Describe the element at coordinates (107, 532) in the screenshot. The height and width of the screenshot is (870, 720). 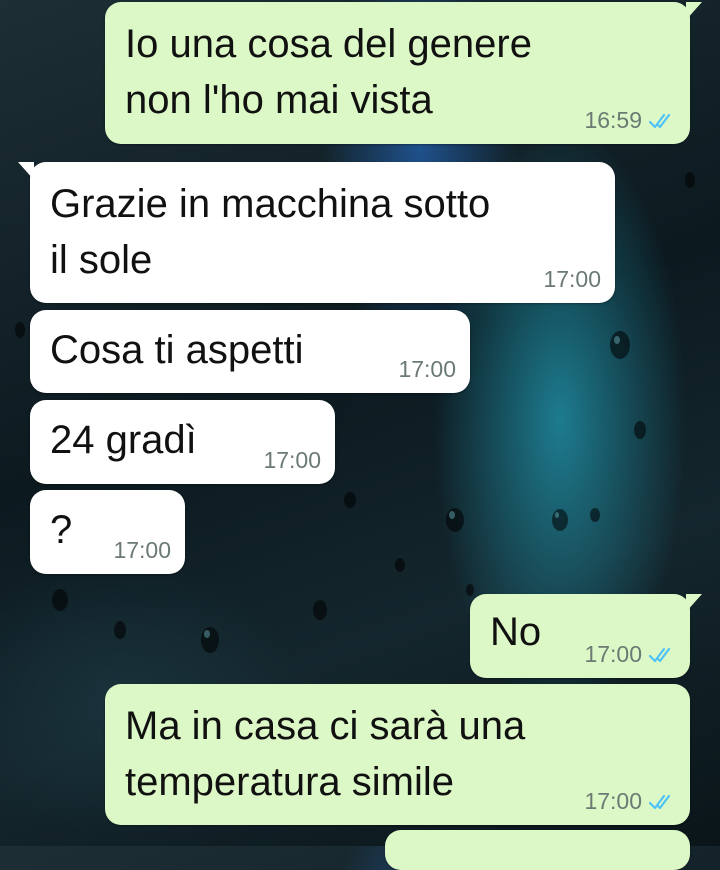
I see `message-bubble-incoming: ? 17:00` at that location.